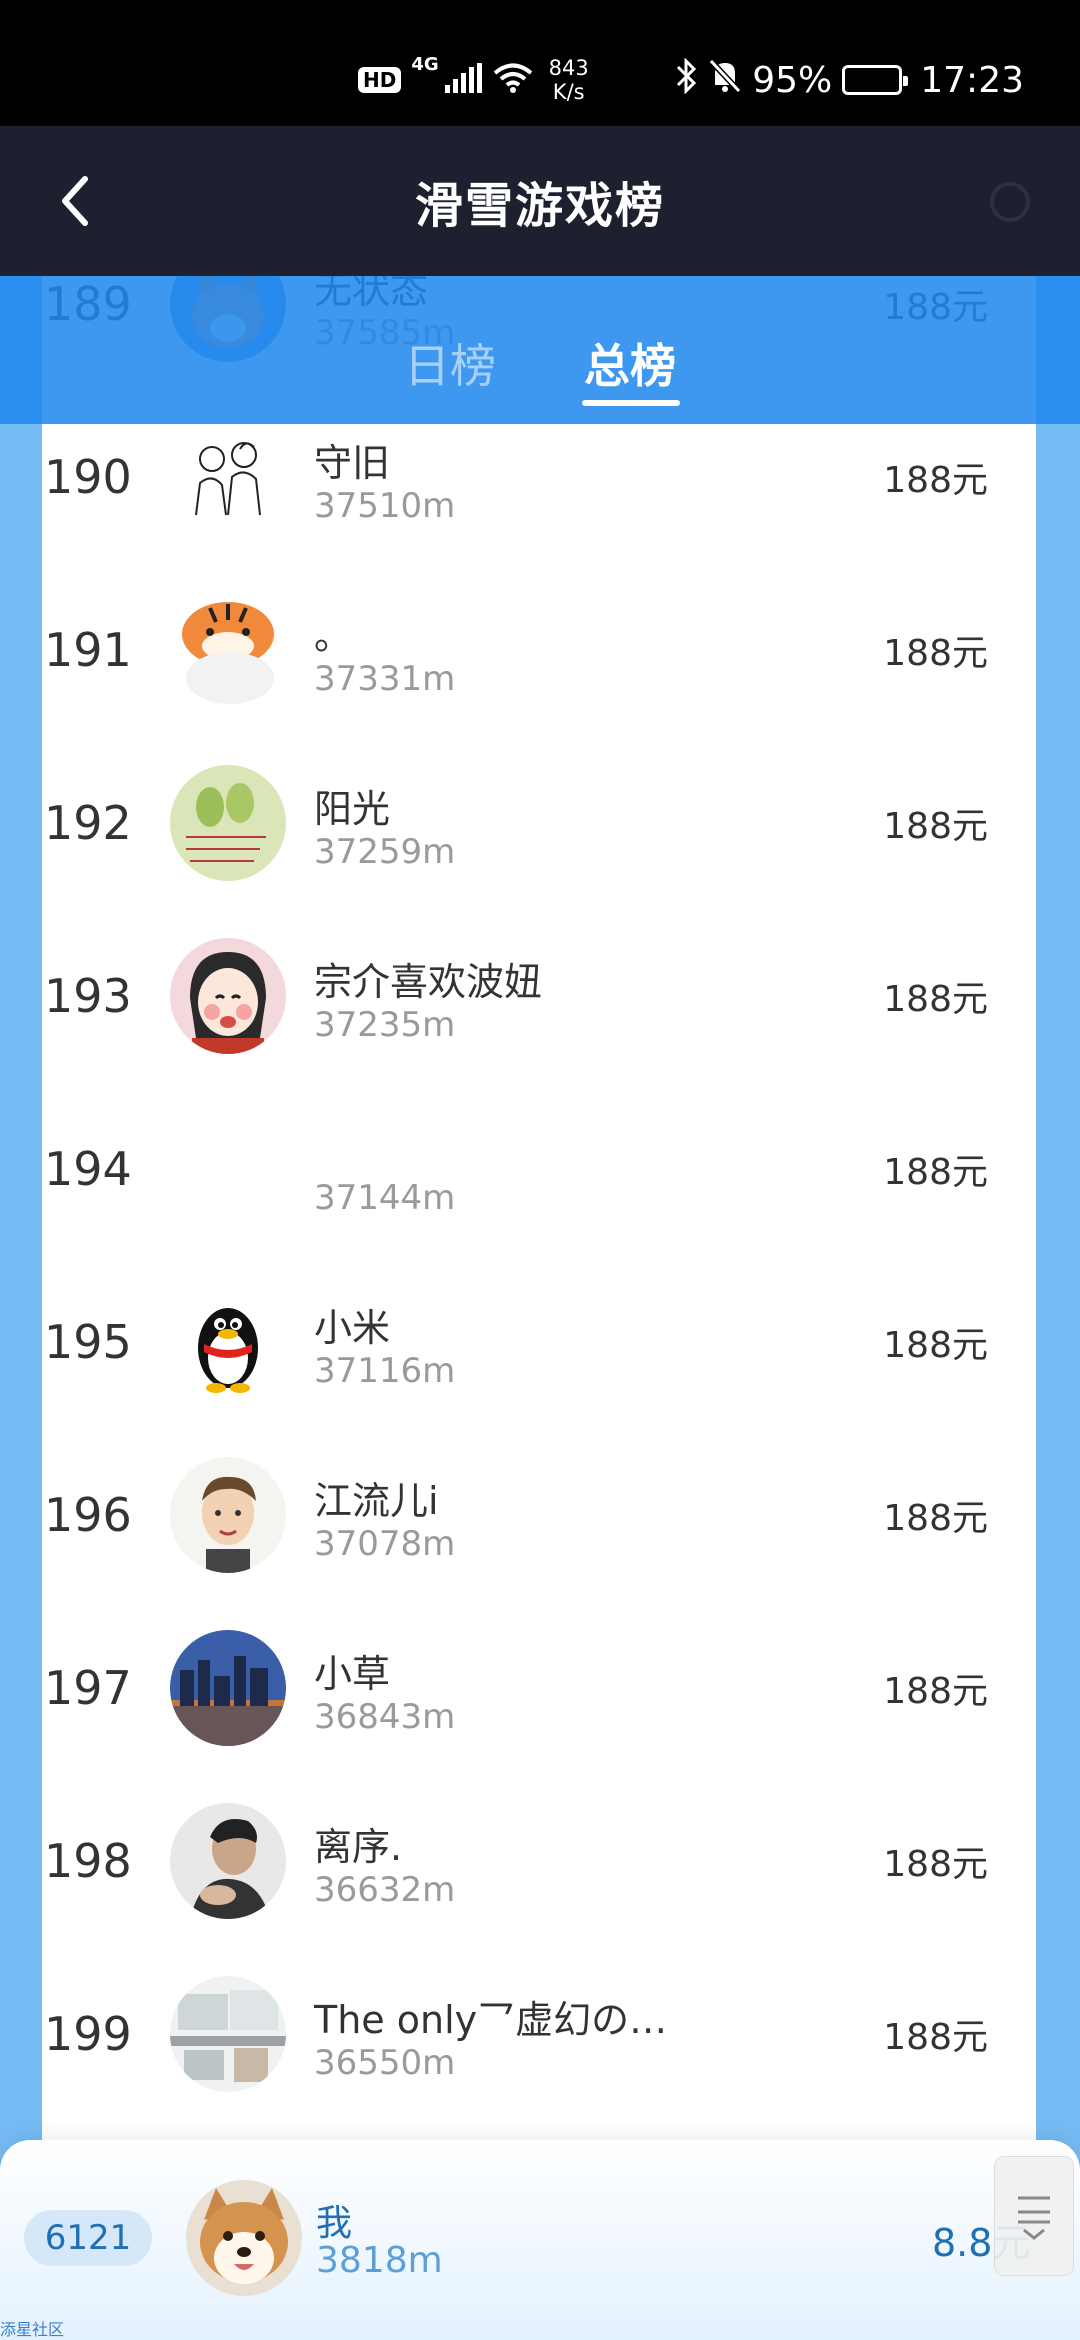  I want to click on mute-bell-icon, so click(725, 80).